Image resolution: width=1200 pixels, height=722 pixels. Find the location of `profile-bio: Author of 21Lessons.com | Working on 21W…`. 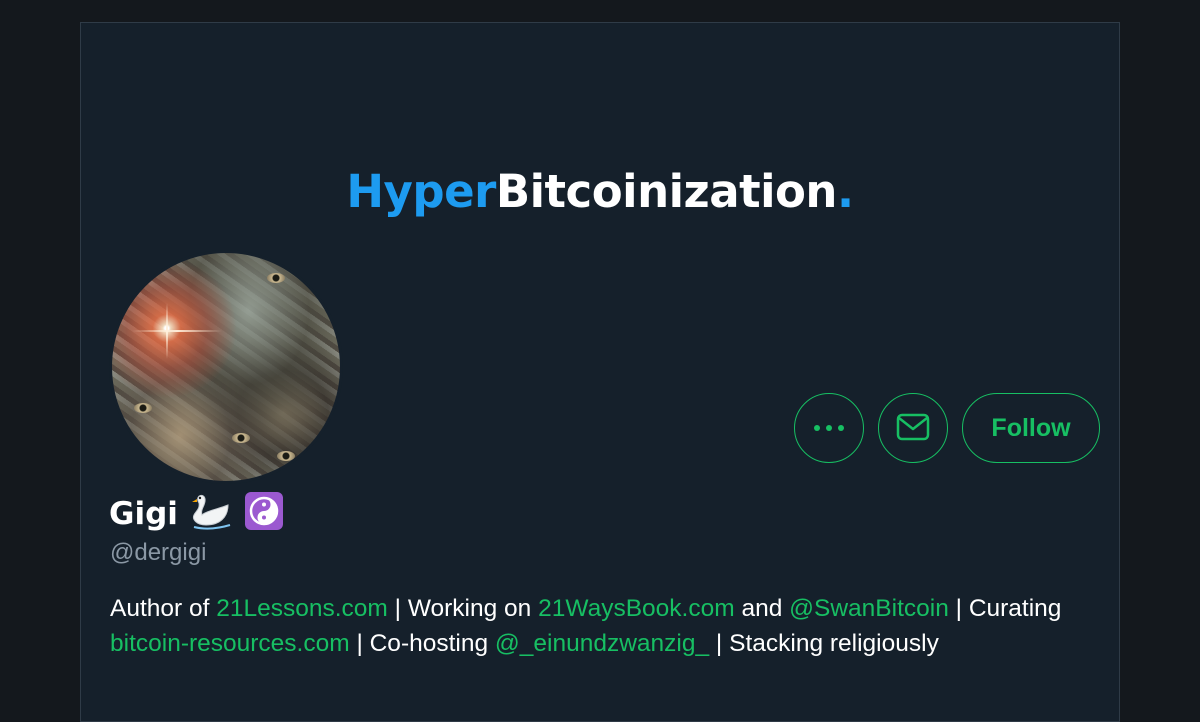

profile-bio: Author of 21Lessons.com | Working on 21W… is located at coordinates (610, 626).